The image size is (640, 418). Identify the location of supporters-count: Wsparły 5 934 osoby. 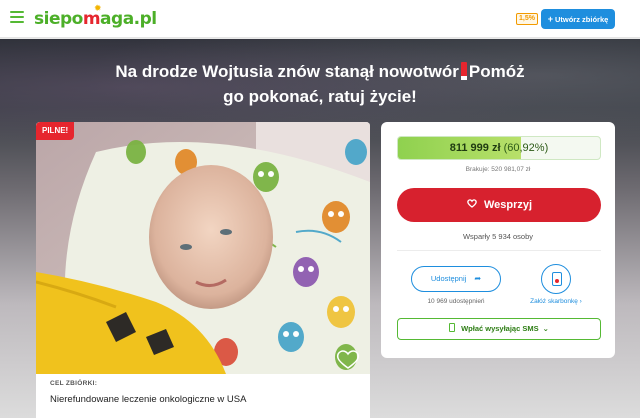
(498, 236).